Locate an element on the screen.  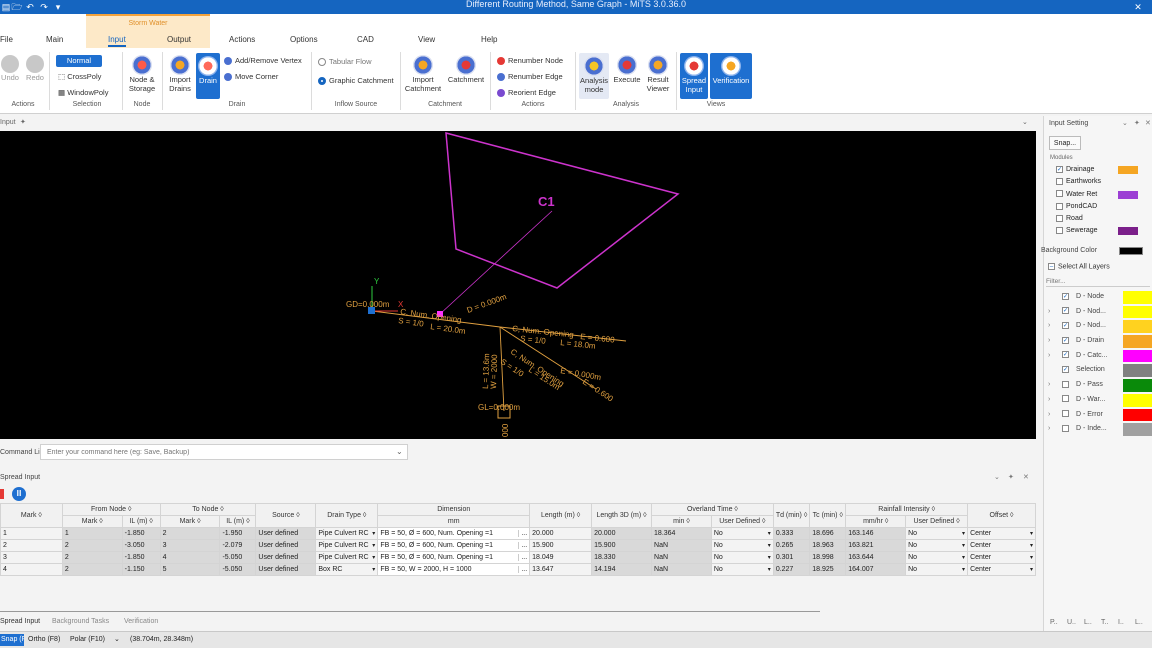
polar-toggle: Polar (F10) is located at coordinates (87, 639).